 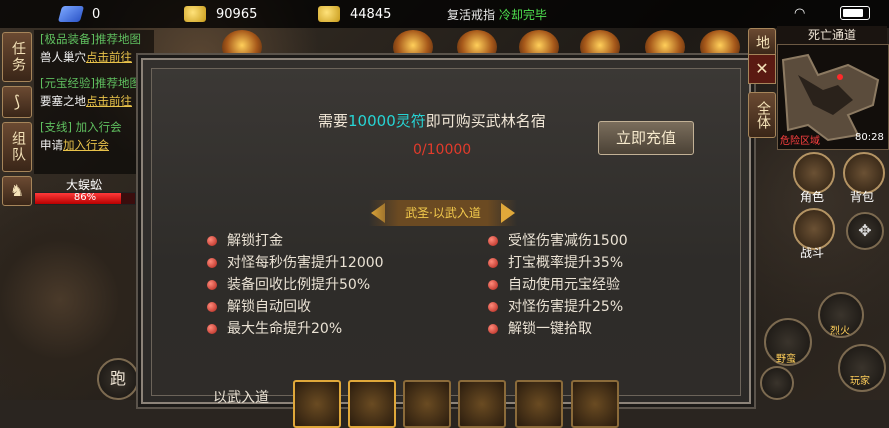 What do you see at coordinates (90, 39) in the screenshot?
I see `quest-title: [极品装备]推荐地图` at bounding box center [90, 39].